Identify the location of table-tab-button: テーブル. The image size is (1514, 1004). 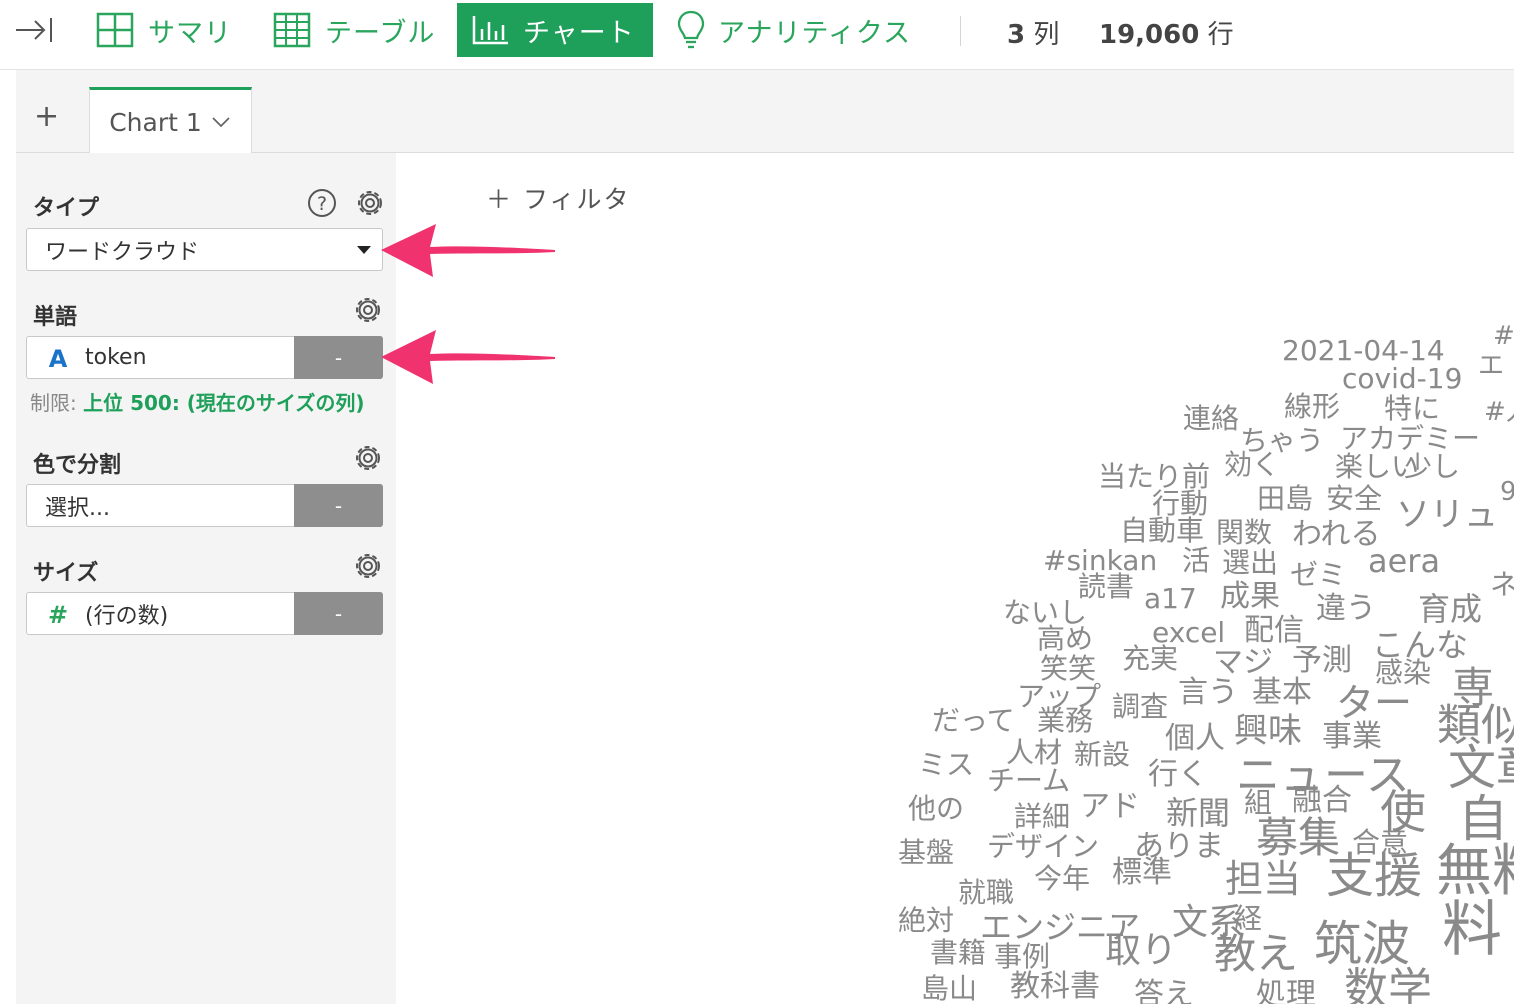
(354, 30).